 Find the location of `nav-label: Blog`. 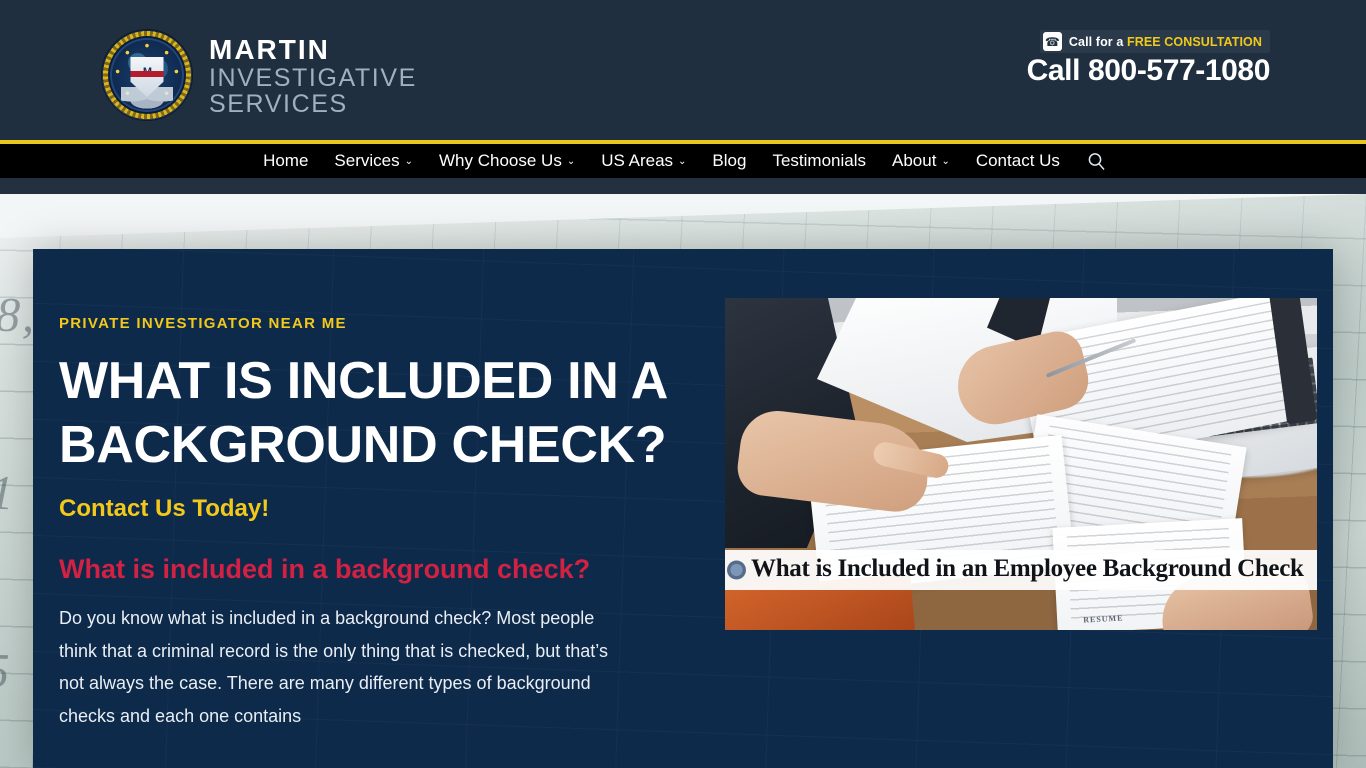

nav-label: Blog is located at coordinates (729, 160).